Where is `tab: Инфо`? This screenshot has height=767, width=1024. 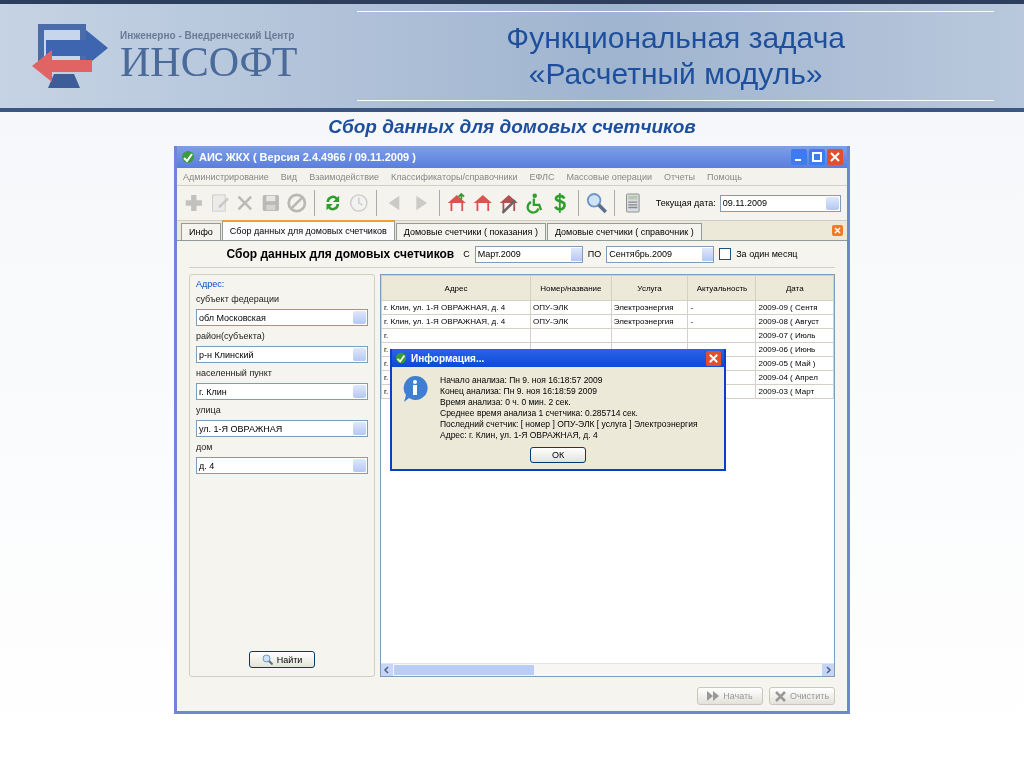 tab: Инфо is located at coordinates (201, 231).